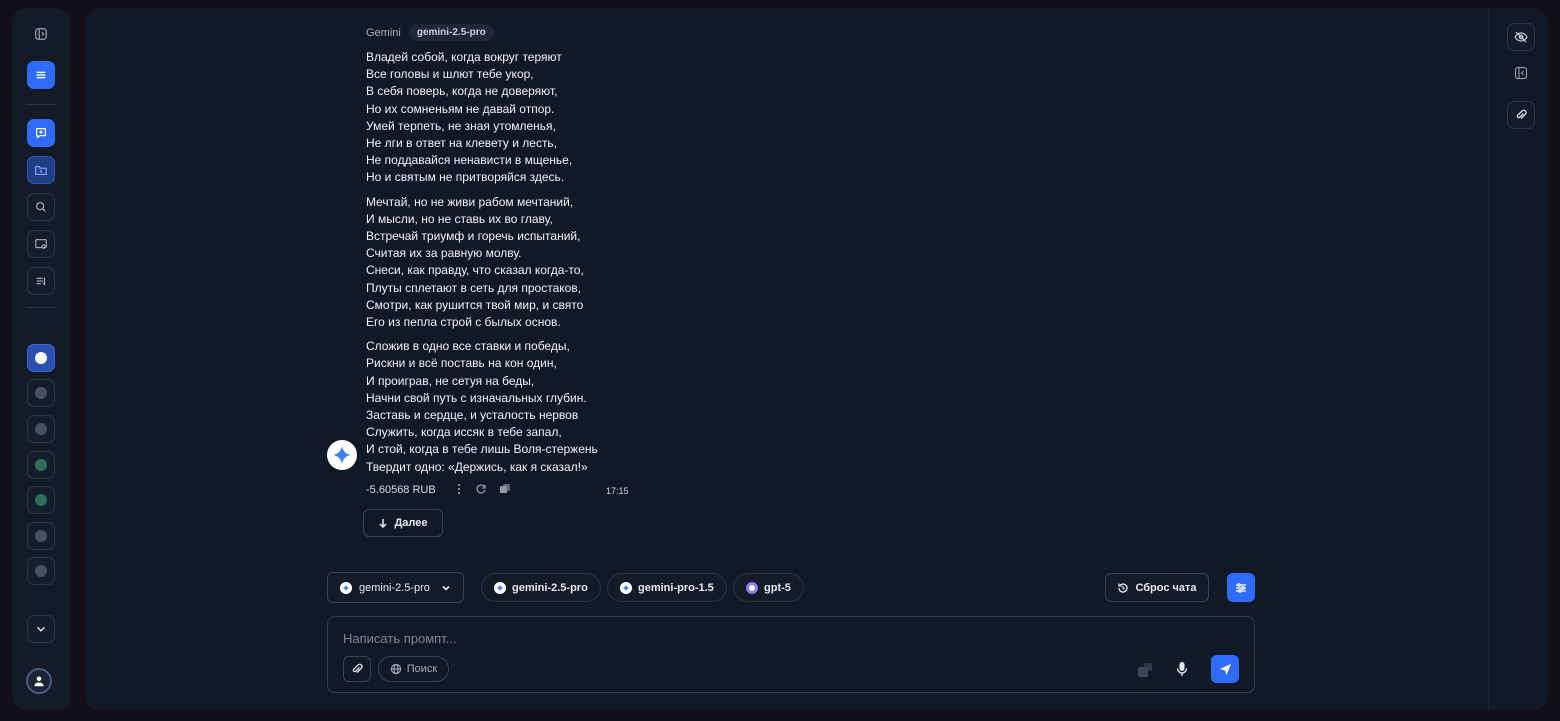 The image size is (1560, 721). I want to click on poem-line: Все головы и шлют тебе укор,, so click(450, 74).